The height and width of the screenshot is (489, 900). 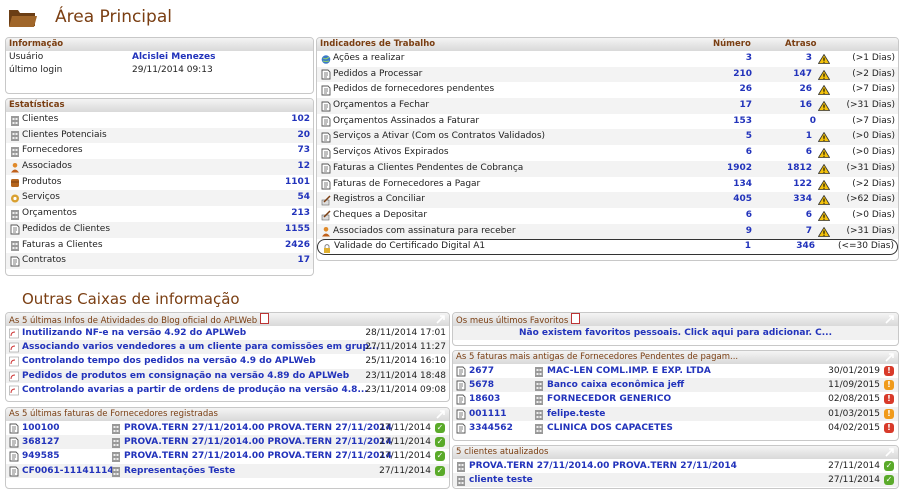 What do you see at coordinates (749, 59) in the screenshot?
I see `indicator-number: 3` at bounding box center [749, 59].